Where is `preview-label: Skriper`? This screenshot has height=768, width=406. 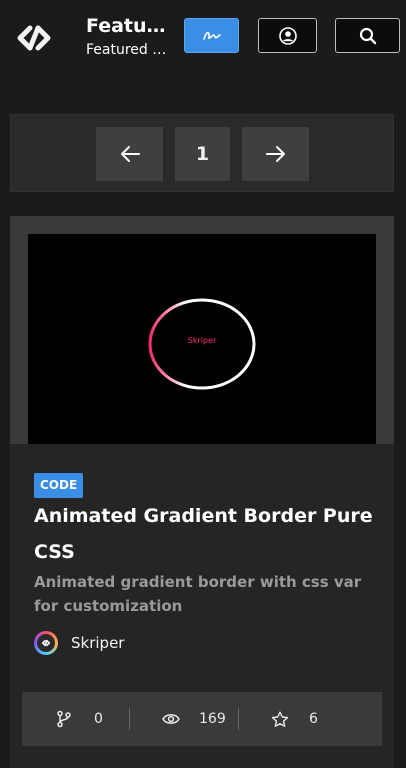 preview-label: Skriper is located at coordinates (202, 340).